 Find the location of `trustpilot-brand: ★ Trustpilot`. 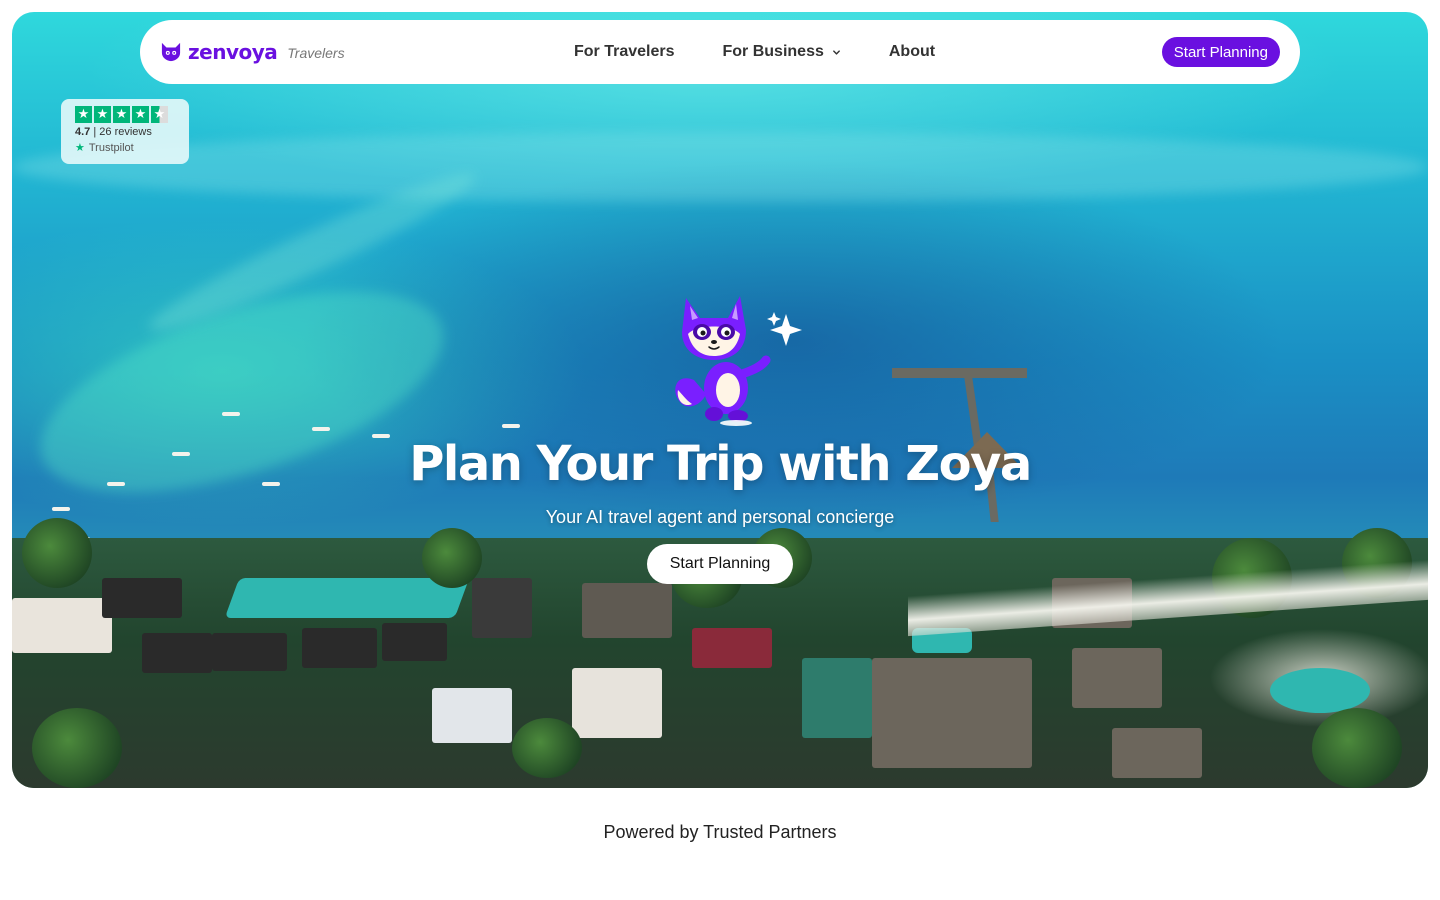

trustpilot-brand: ★ Trustpilot is located at coordinates (125, 148).